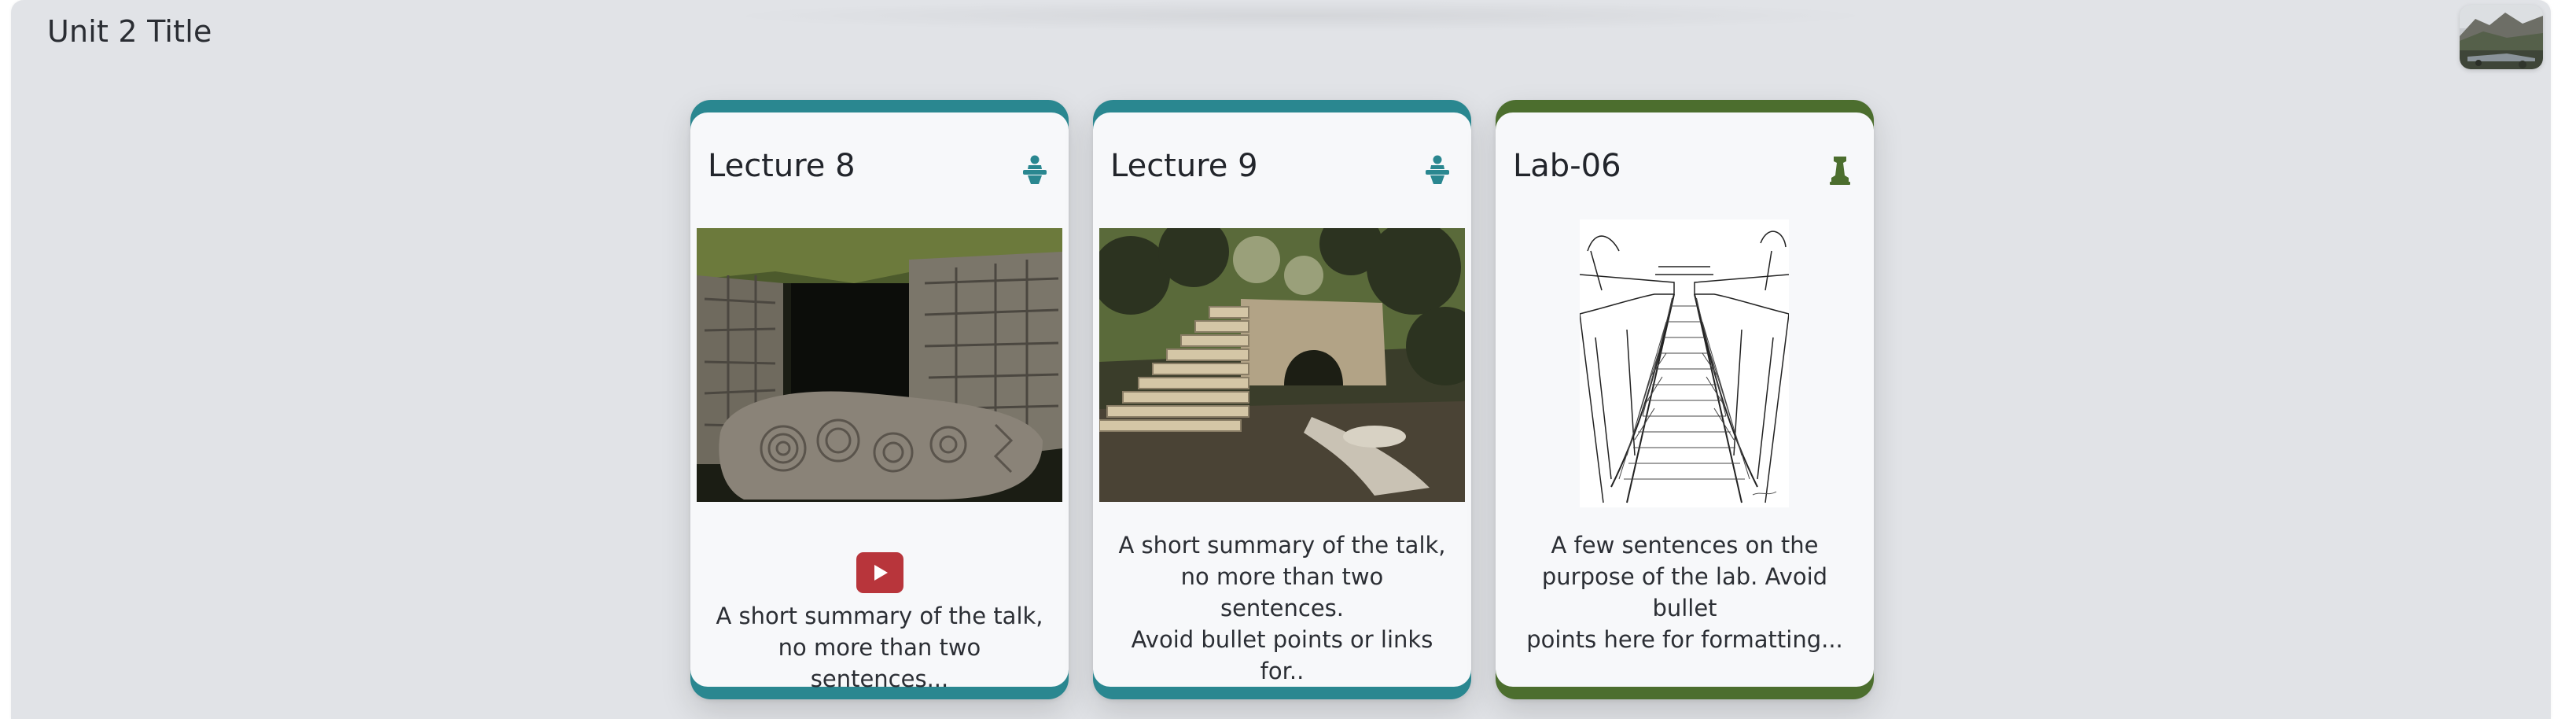  I want to click on avatar-landscape-image, so click(2501, 37).